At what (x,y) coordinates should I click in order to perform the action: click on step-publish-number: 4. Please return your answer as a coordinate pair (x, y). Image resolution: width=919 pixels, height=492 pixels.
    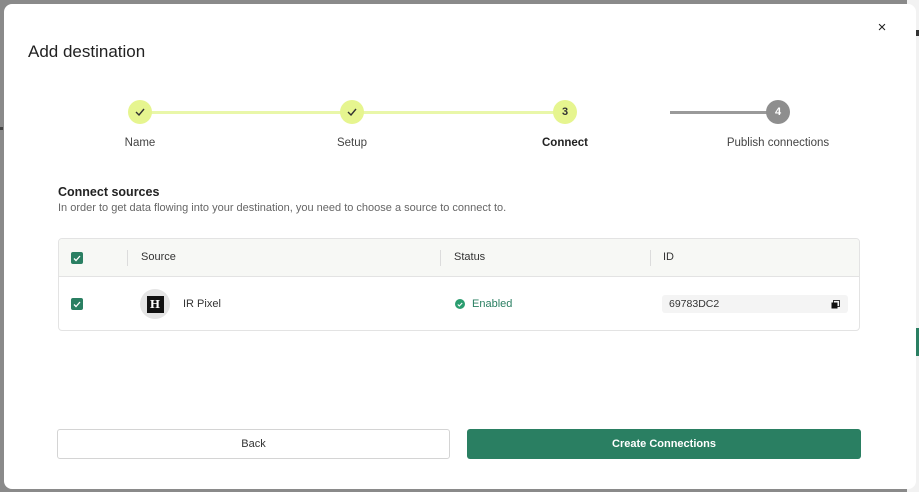
    Looking at the image, I should click on (778, 112).